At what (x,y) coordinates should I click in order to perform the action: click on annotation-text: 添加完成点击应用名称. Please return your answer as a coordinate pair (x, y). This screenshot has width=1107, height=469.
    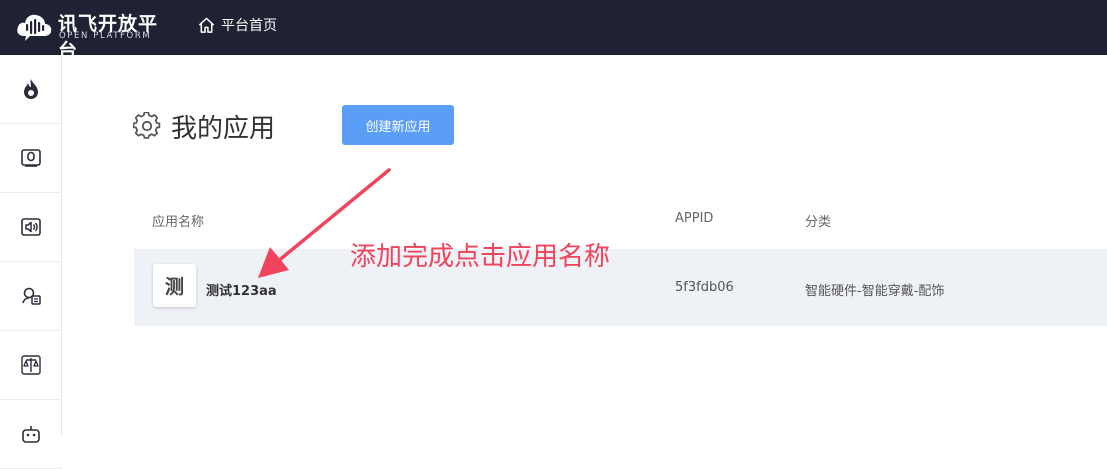
    Looking at the image, I should click on (480, 257).